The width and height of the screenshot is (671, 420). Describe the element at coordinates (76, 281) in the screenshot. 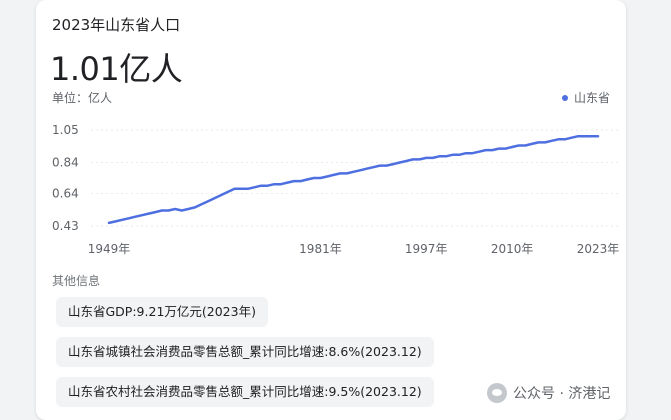

I see `other-info-title: 其他信息` at that location.